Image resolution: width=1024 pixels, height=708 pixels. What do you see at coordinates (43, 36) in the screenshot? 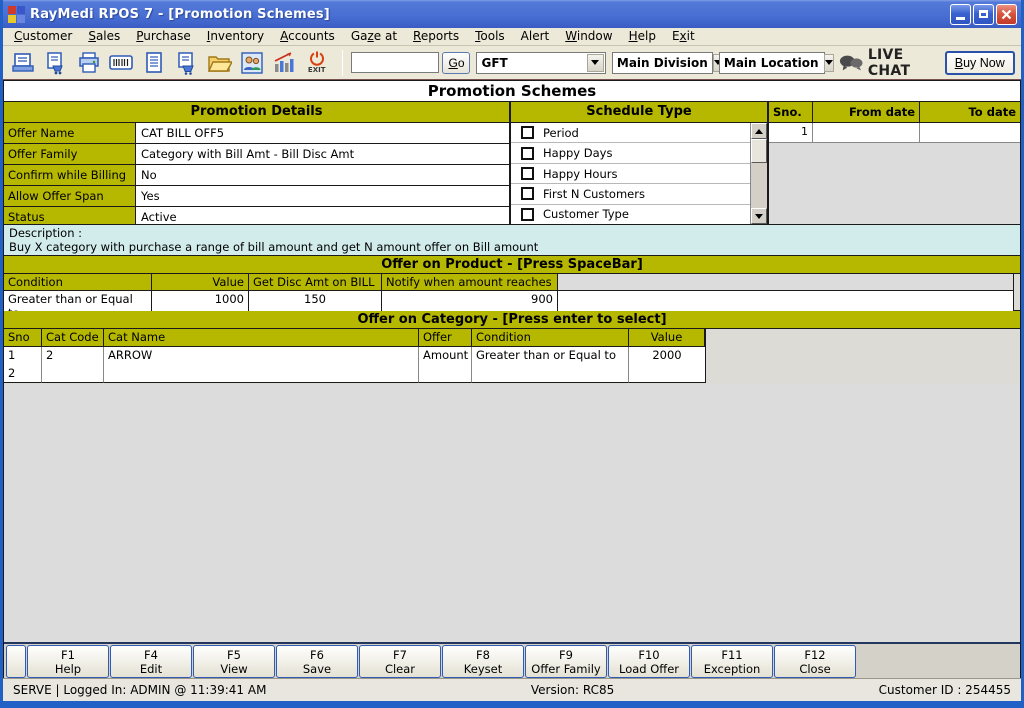
I see `menu-item-customer: Customer` at bounding box center [43, 36].